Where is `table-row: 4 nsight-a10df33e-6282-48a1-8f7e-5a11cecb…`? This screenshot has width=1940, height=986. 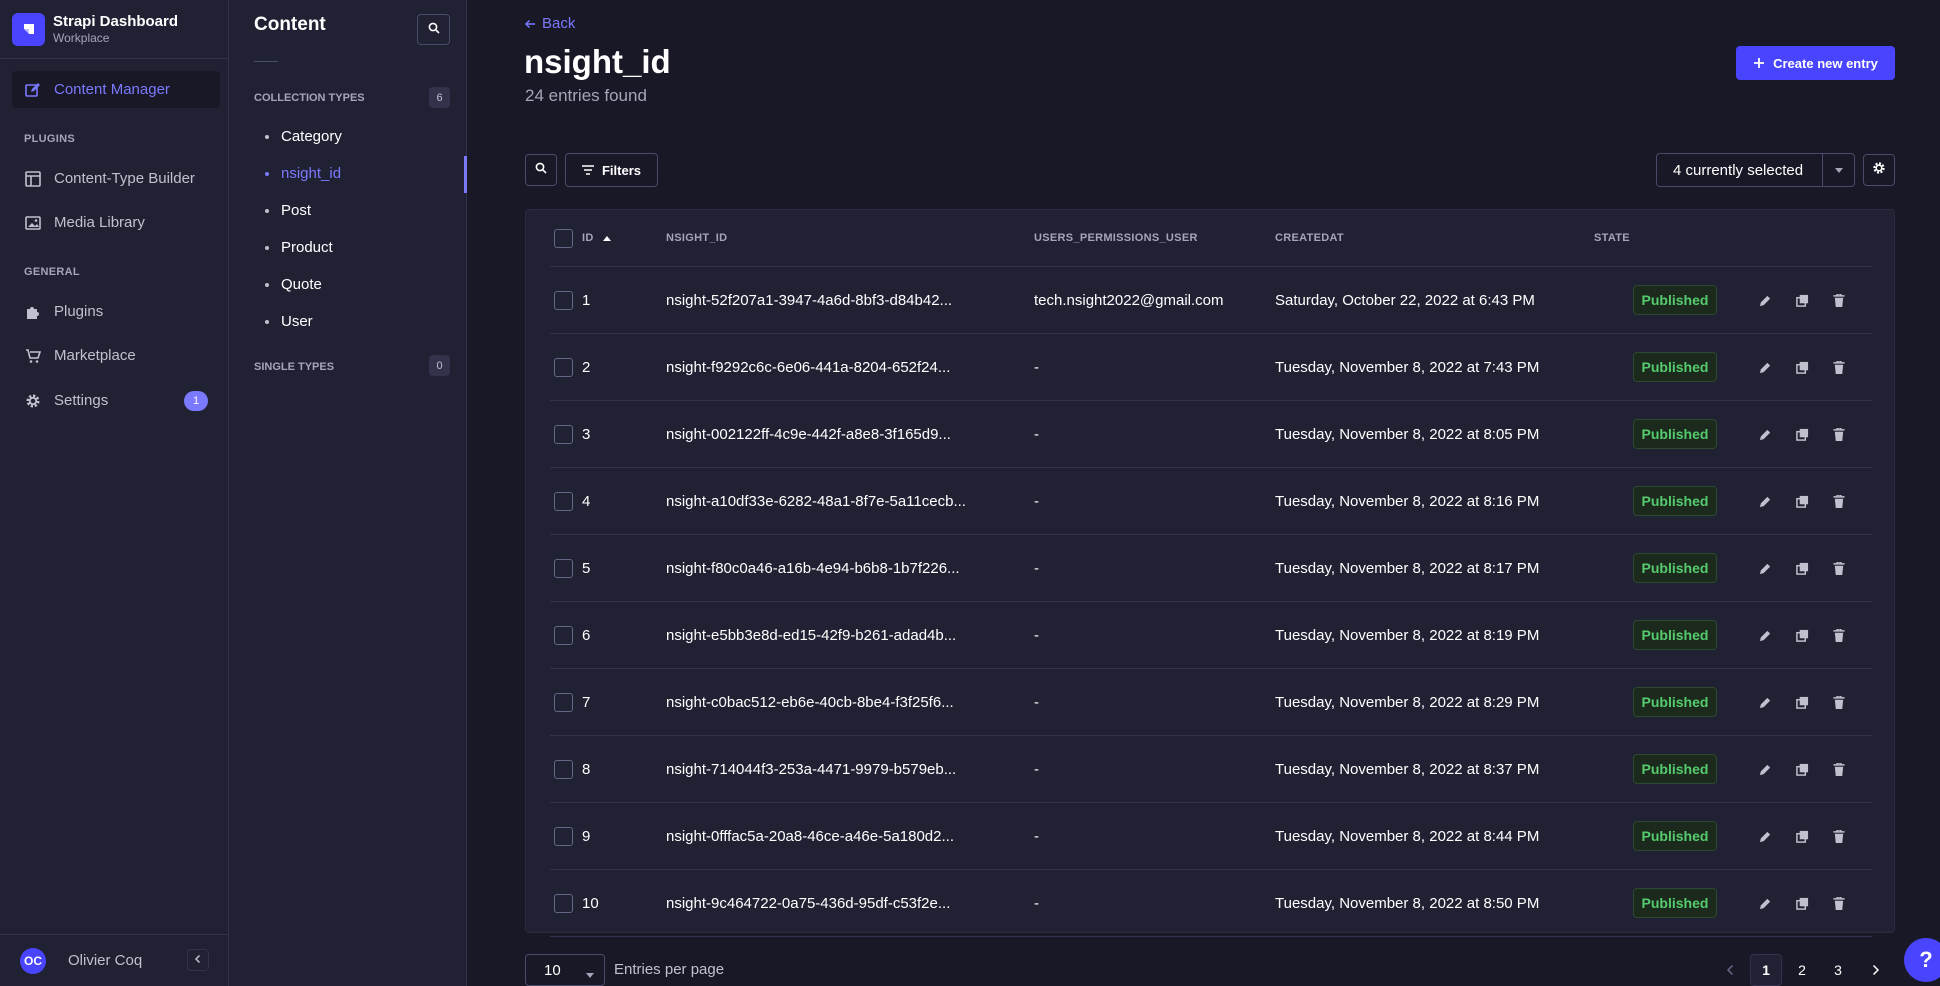
table-row: 4 nsight-a10df33e-6282-48a1-8f7e-5a11cecb… is located at coordinates (1211, 501).